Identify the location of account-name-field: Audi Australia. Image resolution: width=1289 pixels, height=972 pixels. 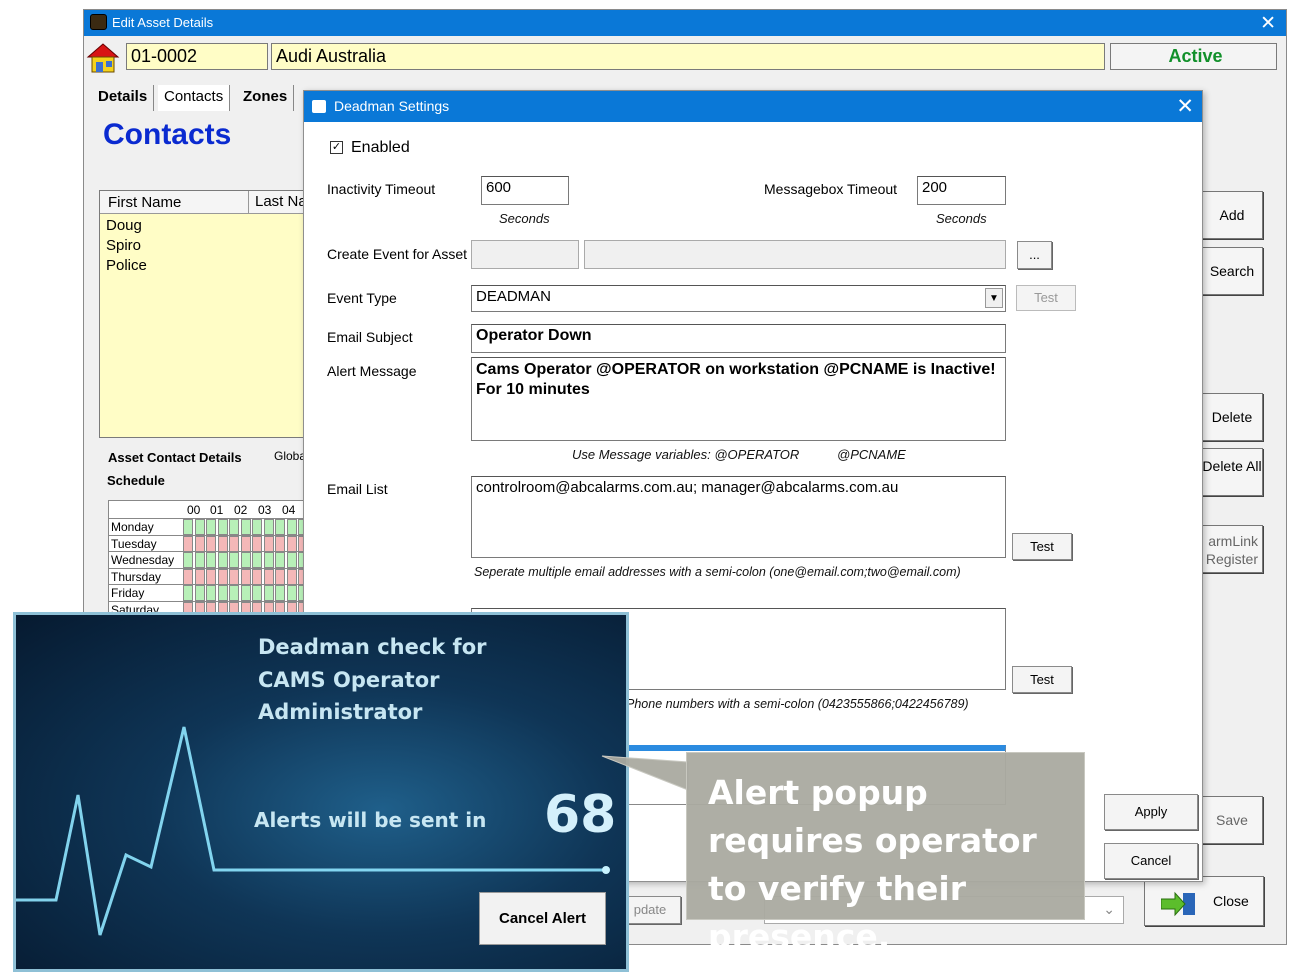
(688, 56).